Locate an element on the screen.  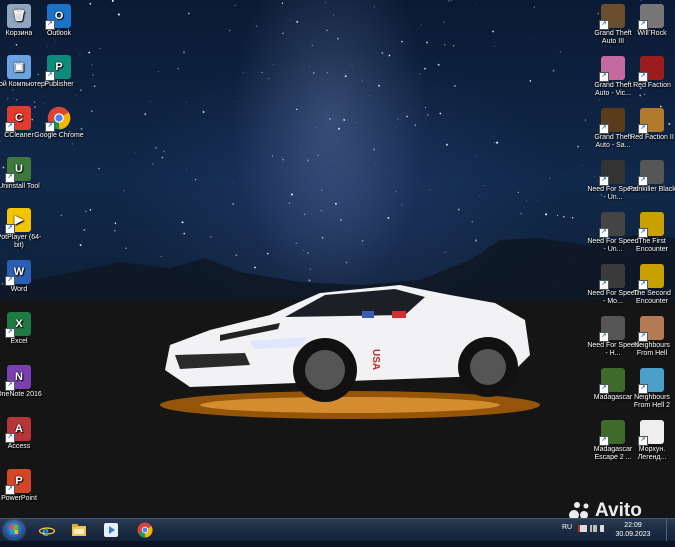
desktop-icon-onenote: N↗OneNote 2016 is located at coordinates (22, 382).